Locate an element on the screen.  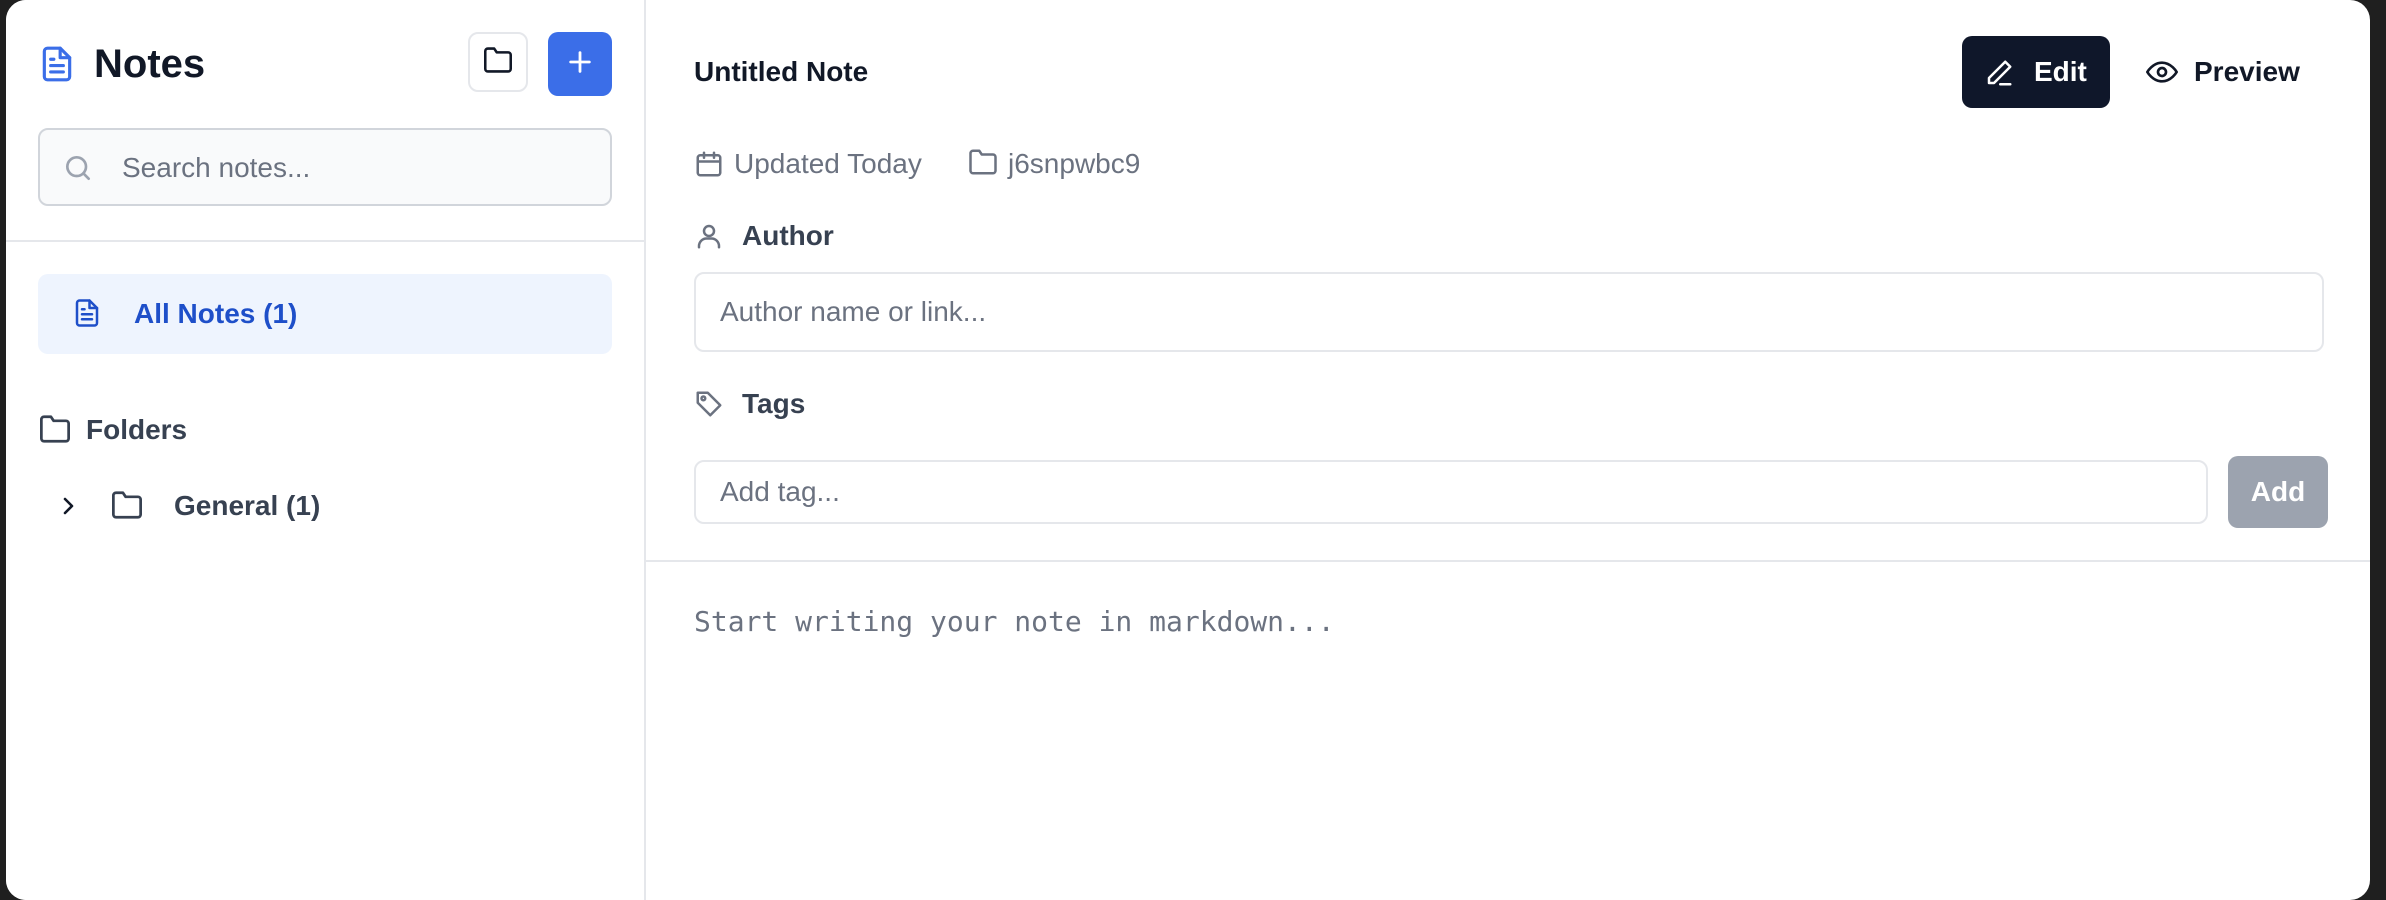
chevron-right-icon is located at coordinates (68, 506).